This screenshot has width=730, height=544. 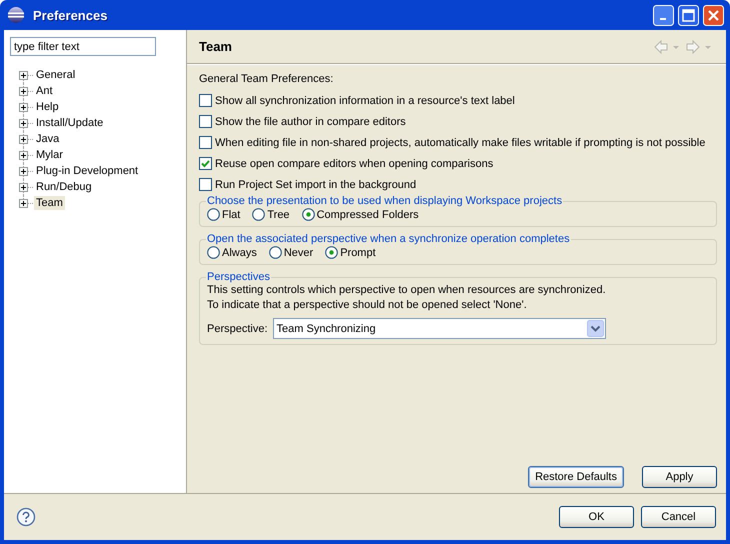 I want to click on apply-button: Apply, so click(x=679, y=477).